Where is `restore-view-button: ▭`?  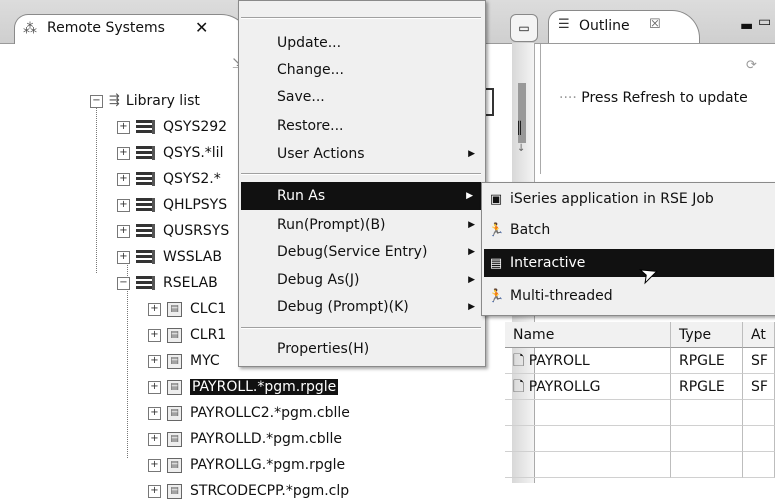 restore-view-button: ▭ is located at coordinates (524, 28).